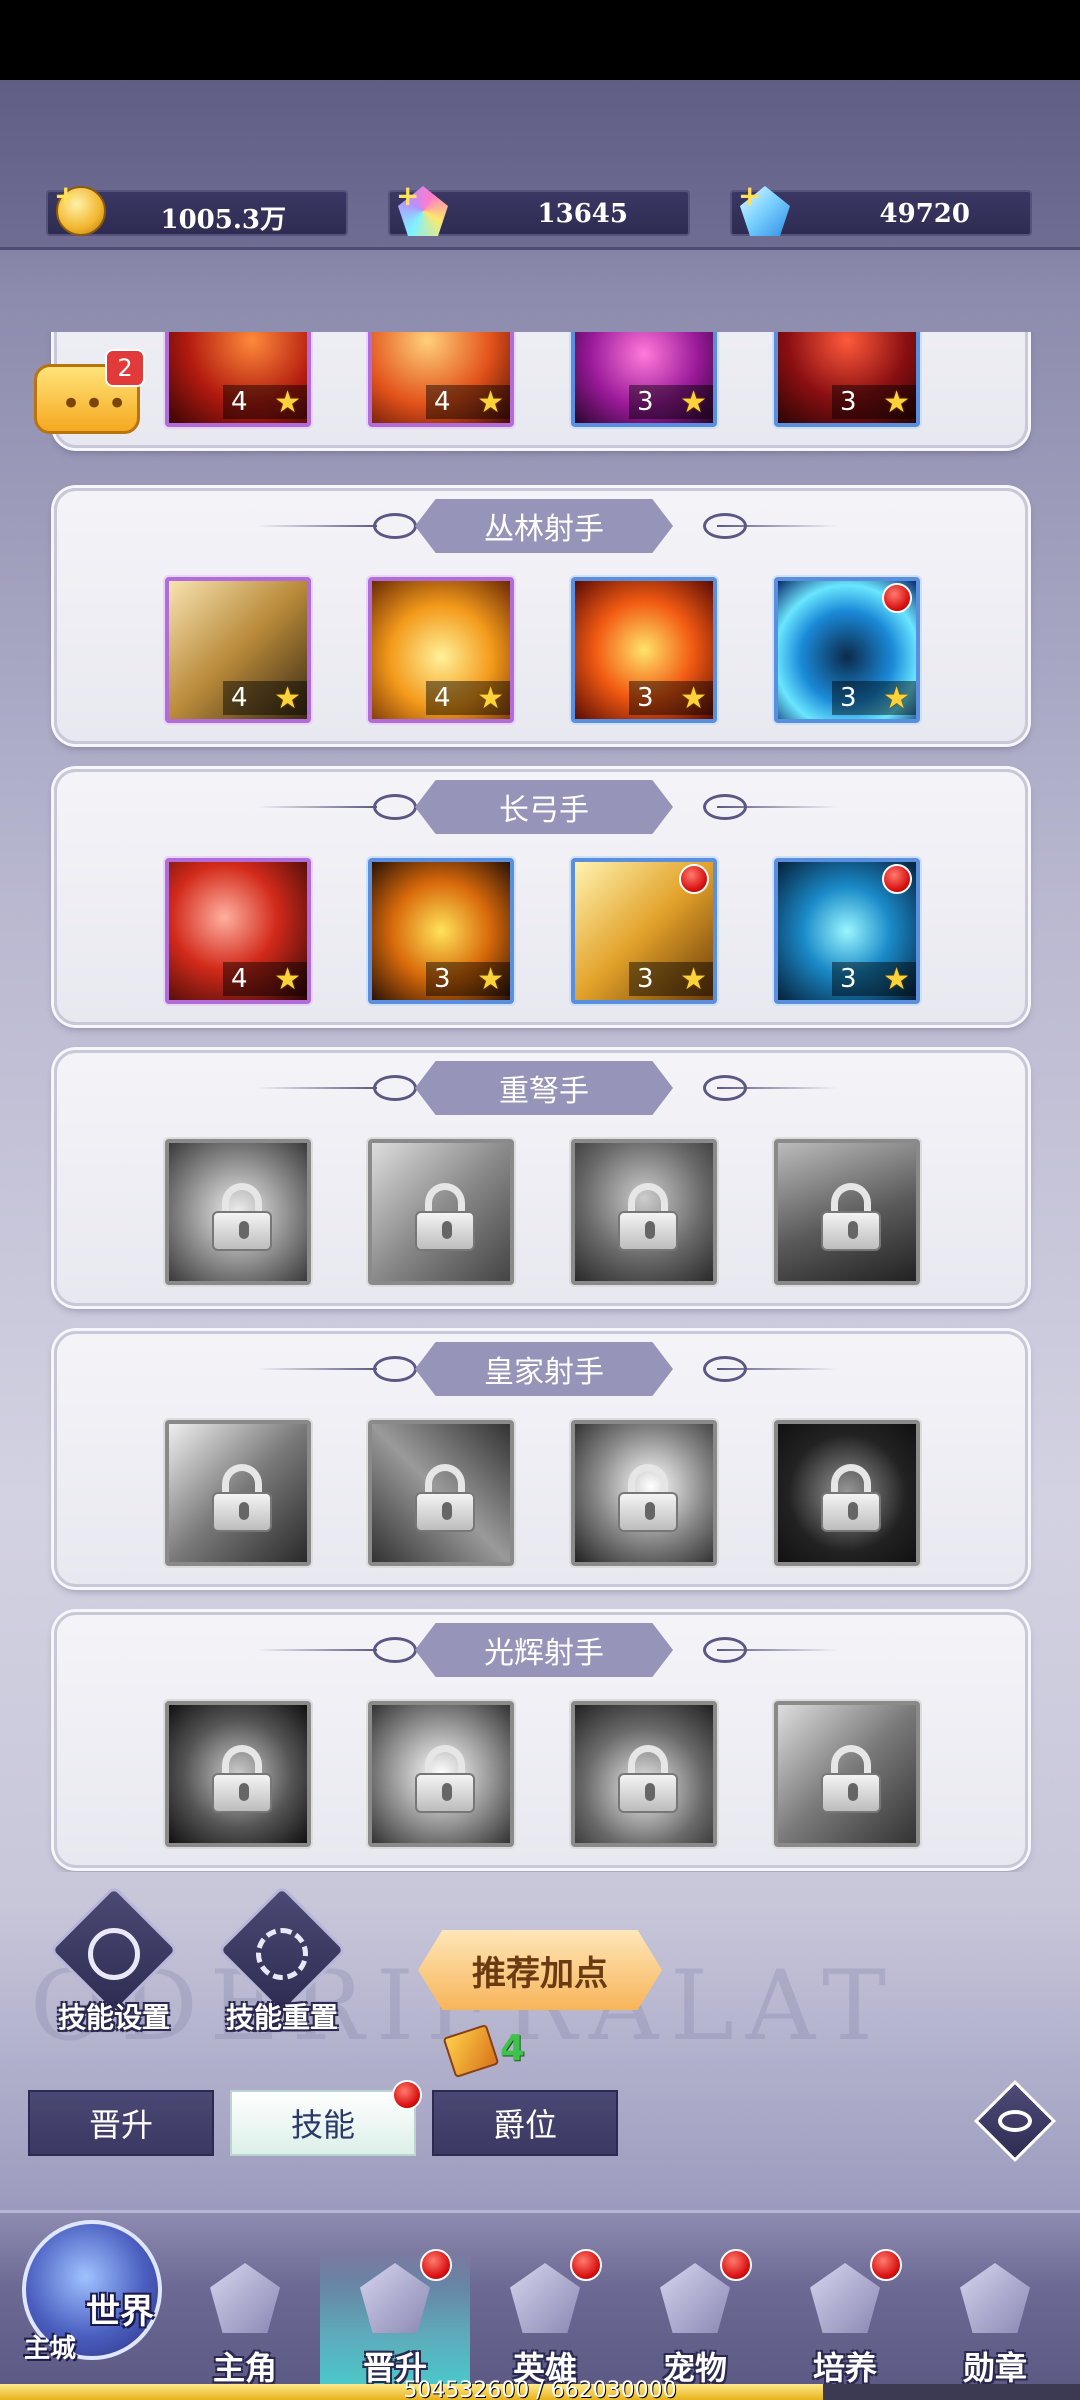 The height and width of the screenshot is (2400, 1080). Describe the element at coordinates (545, 2298) in the screenshot. I see `knight-icon` at that location.